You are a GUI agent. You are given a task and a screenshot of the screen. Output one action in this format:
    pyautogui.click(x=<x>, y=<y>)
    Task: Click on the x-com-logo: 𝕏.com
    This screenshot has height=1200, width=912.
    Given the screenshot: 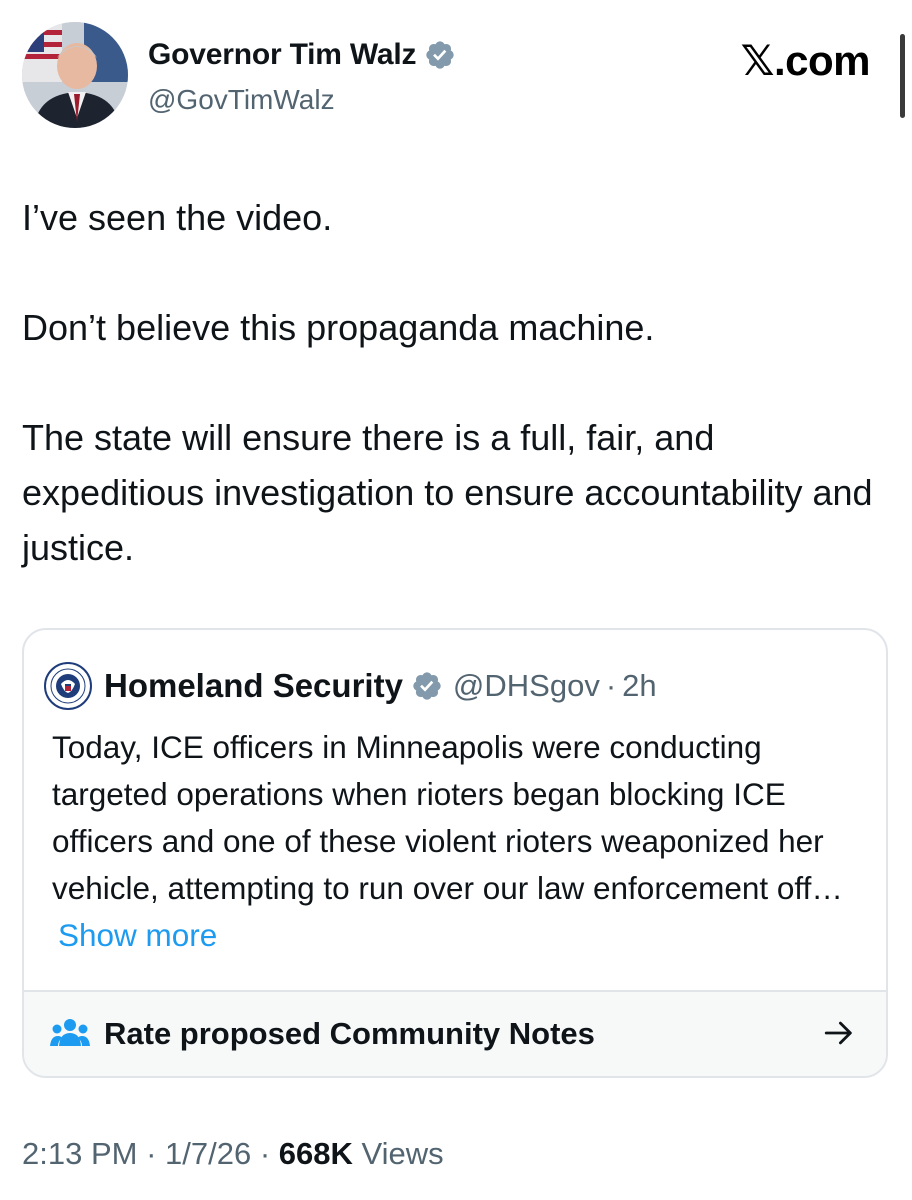 What is the action you would take?
    pyautogui.click(x=805, y=60)
    